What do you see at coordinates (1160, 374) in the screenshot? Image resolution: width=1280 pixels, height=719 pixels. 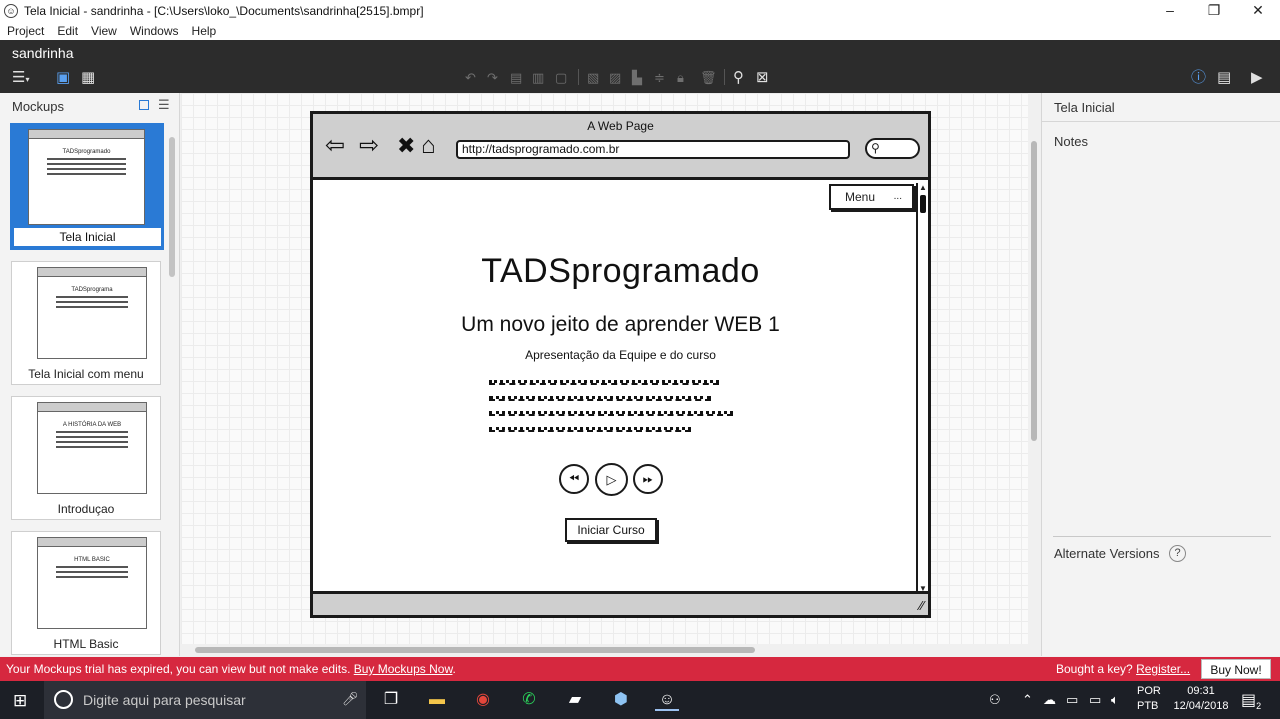 I see `properties-panel: Tela Inicial Notes Alternate Versions ?` at bounding box center [1160, 374].